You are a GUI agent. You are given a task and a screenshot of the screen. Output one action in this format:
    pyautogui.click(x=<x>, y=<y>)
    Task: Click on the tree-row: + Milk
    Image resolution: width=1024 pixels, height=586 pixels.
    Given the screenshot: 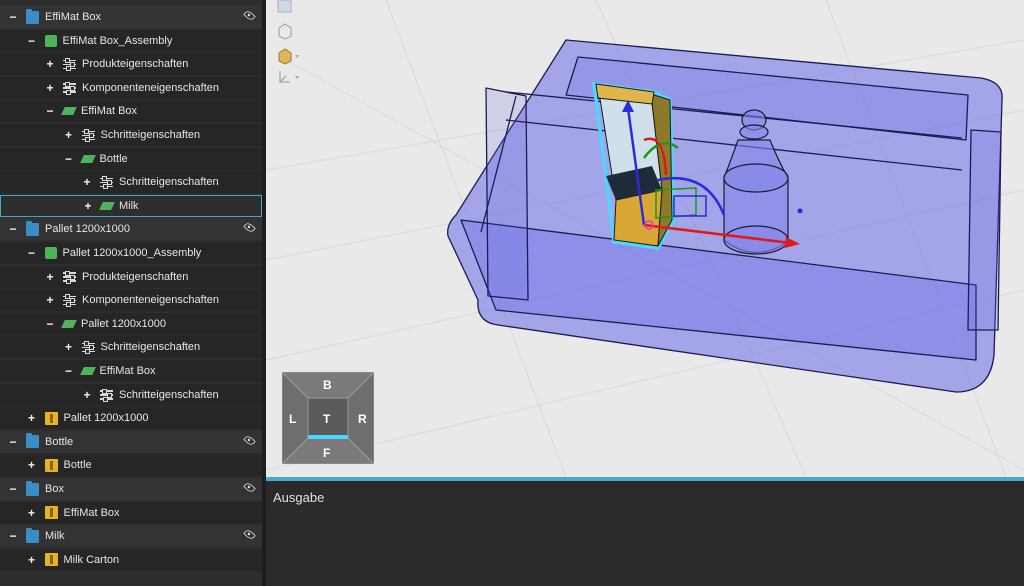 What is the action you would take?
    pyautogui.click(x=131, y=205)
    